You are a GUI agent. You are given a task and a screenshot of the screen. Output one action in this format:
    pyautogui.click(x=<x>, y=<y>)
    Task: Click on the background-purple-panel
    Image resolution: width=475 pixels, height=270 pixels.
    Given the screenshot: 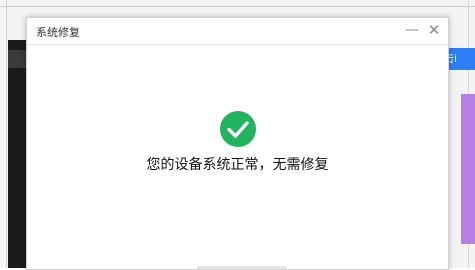 What is the action you would take?
    pyautogui.click(x=468, y=169)
    